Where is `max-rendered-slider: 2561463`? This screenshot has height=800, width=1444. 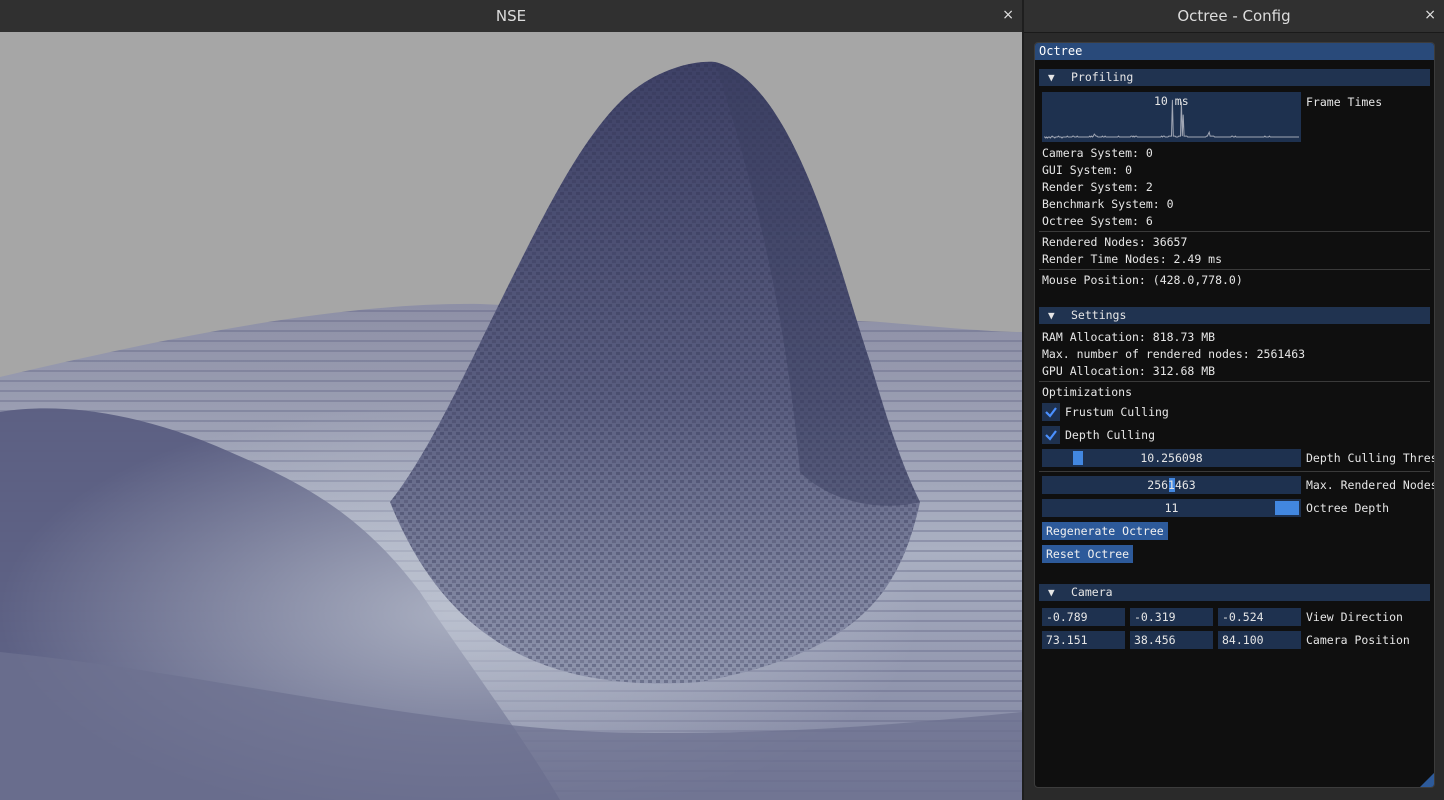 max-rendered-slider: 2561463 is located at coordinates (1171, 485).